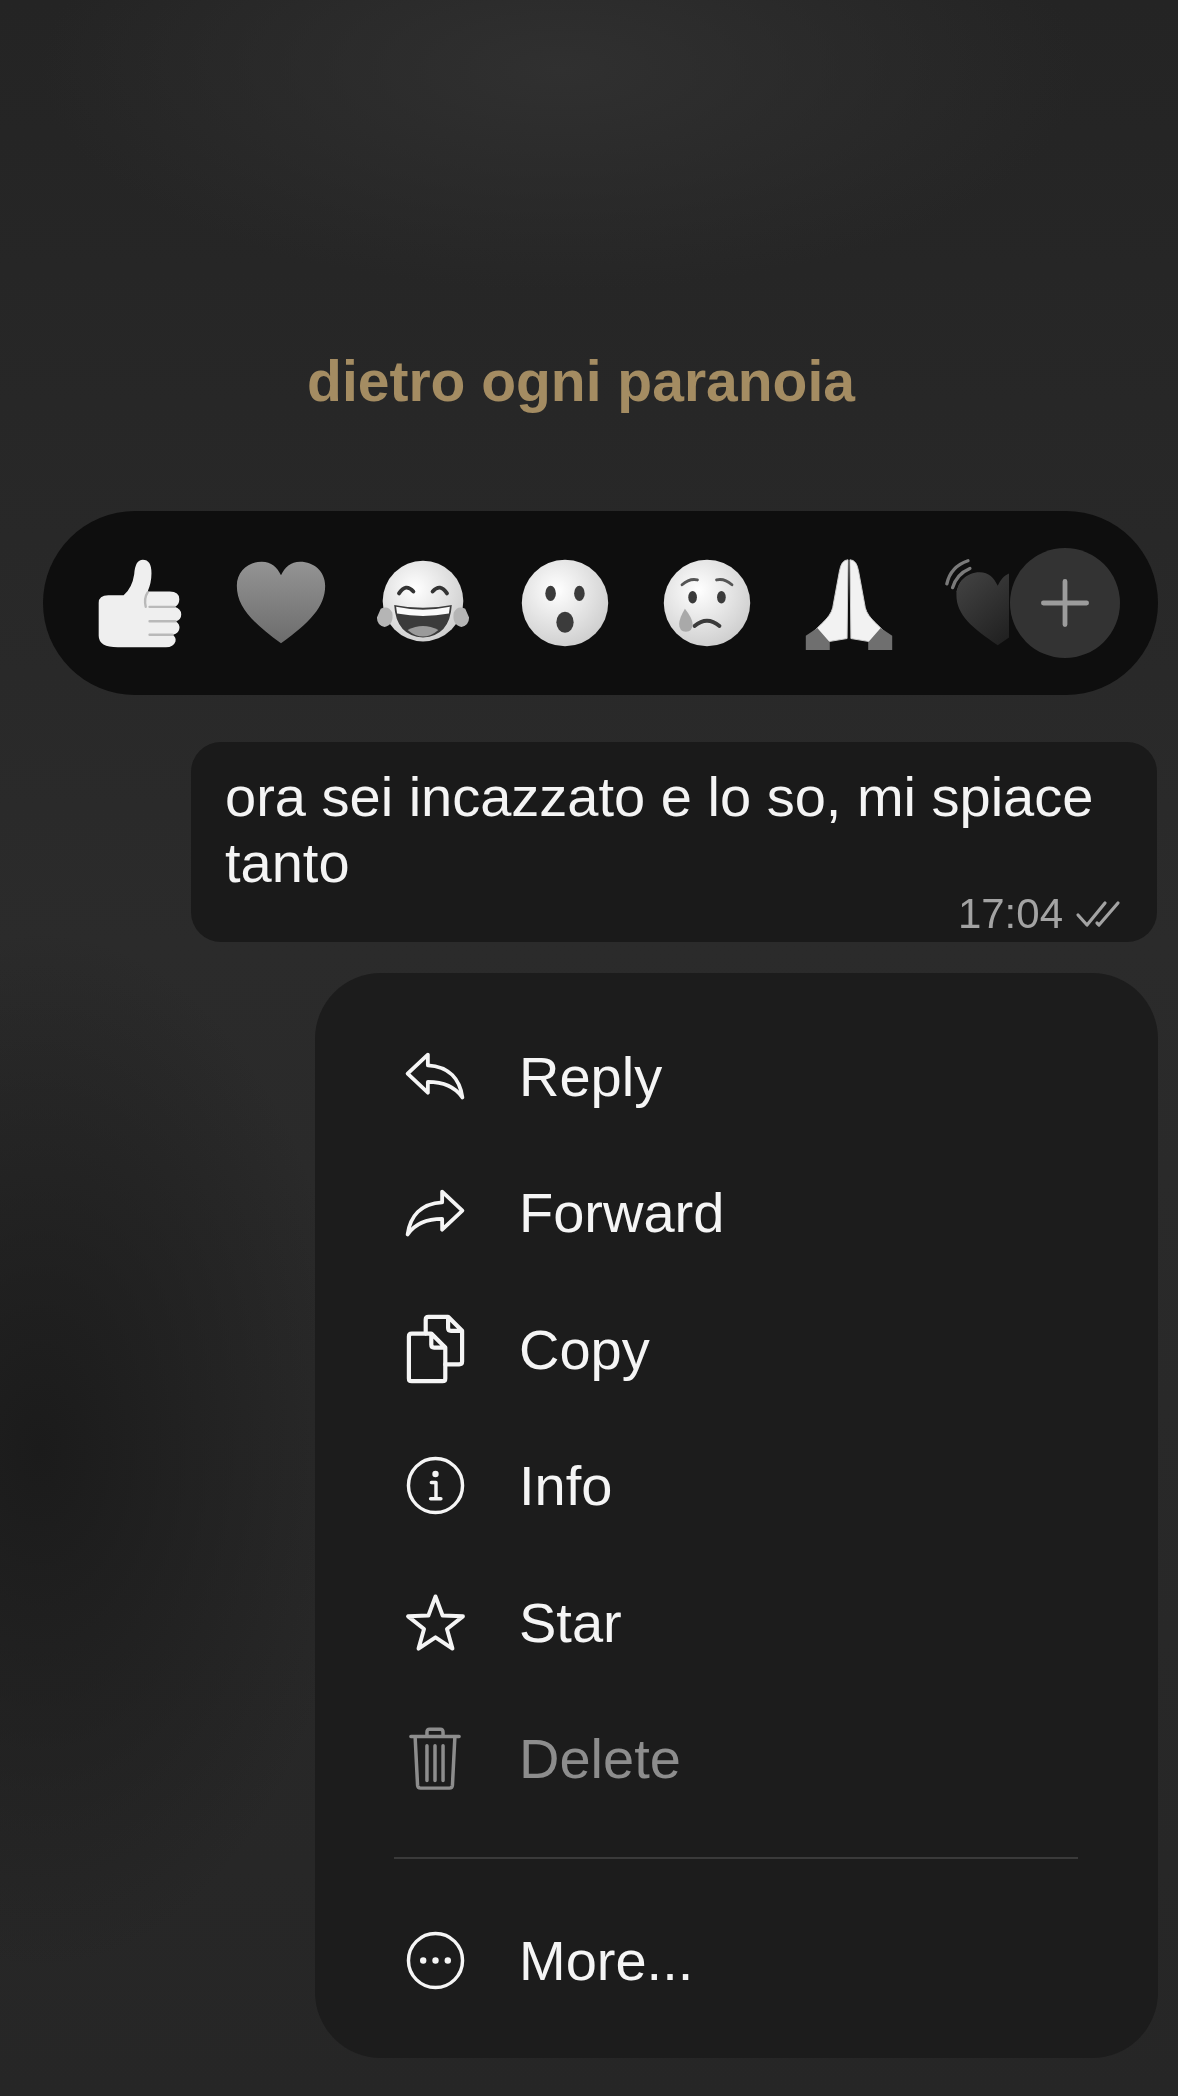 Image resolution: width=1178 pixels, height=2096 pixels. I want to click on more-icon, so click(435, 1960).